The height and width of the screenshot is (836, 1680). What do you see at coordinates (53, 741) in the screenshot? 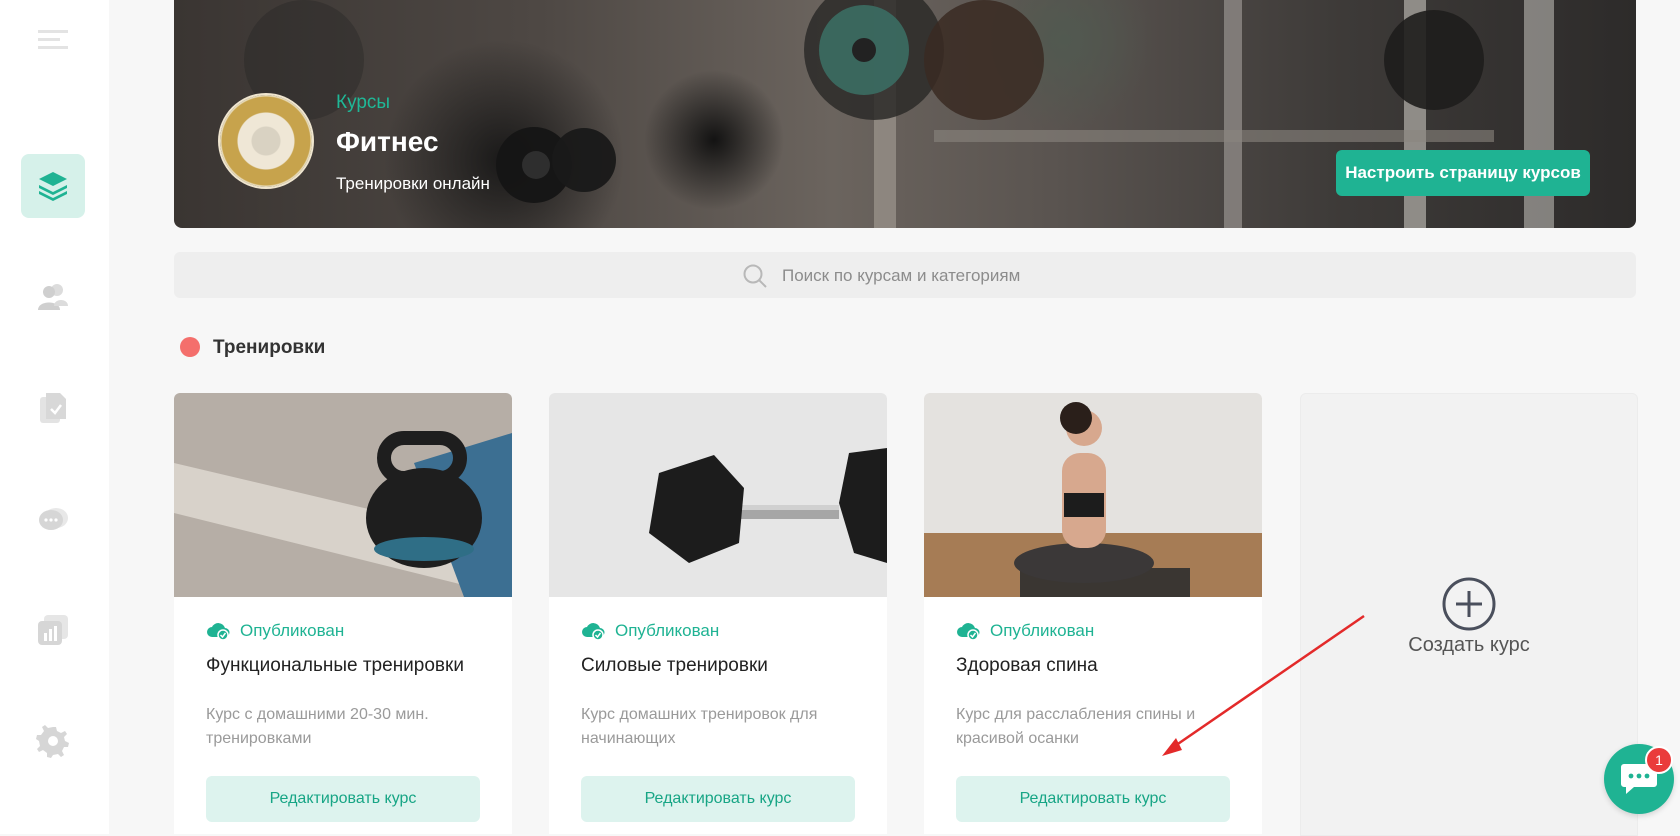
I see `settings-icon` at bounding box center [53, 741].